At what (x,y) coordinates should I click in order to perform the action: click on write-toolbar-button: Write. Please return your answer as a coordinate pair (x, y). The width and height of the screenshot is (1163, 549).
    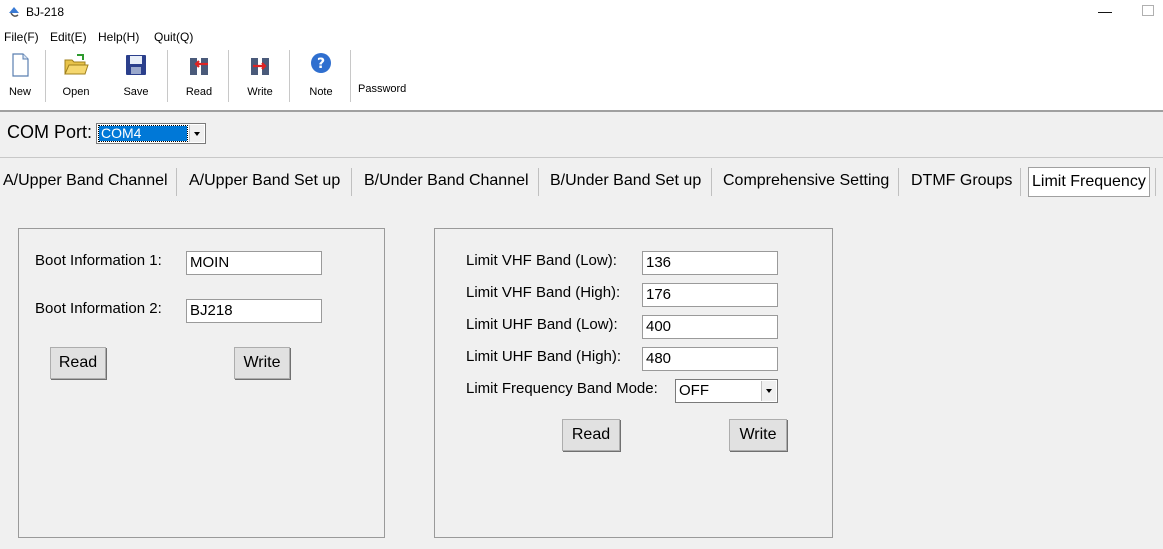
    Looking at the image, I should click on (260, 76).